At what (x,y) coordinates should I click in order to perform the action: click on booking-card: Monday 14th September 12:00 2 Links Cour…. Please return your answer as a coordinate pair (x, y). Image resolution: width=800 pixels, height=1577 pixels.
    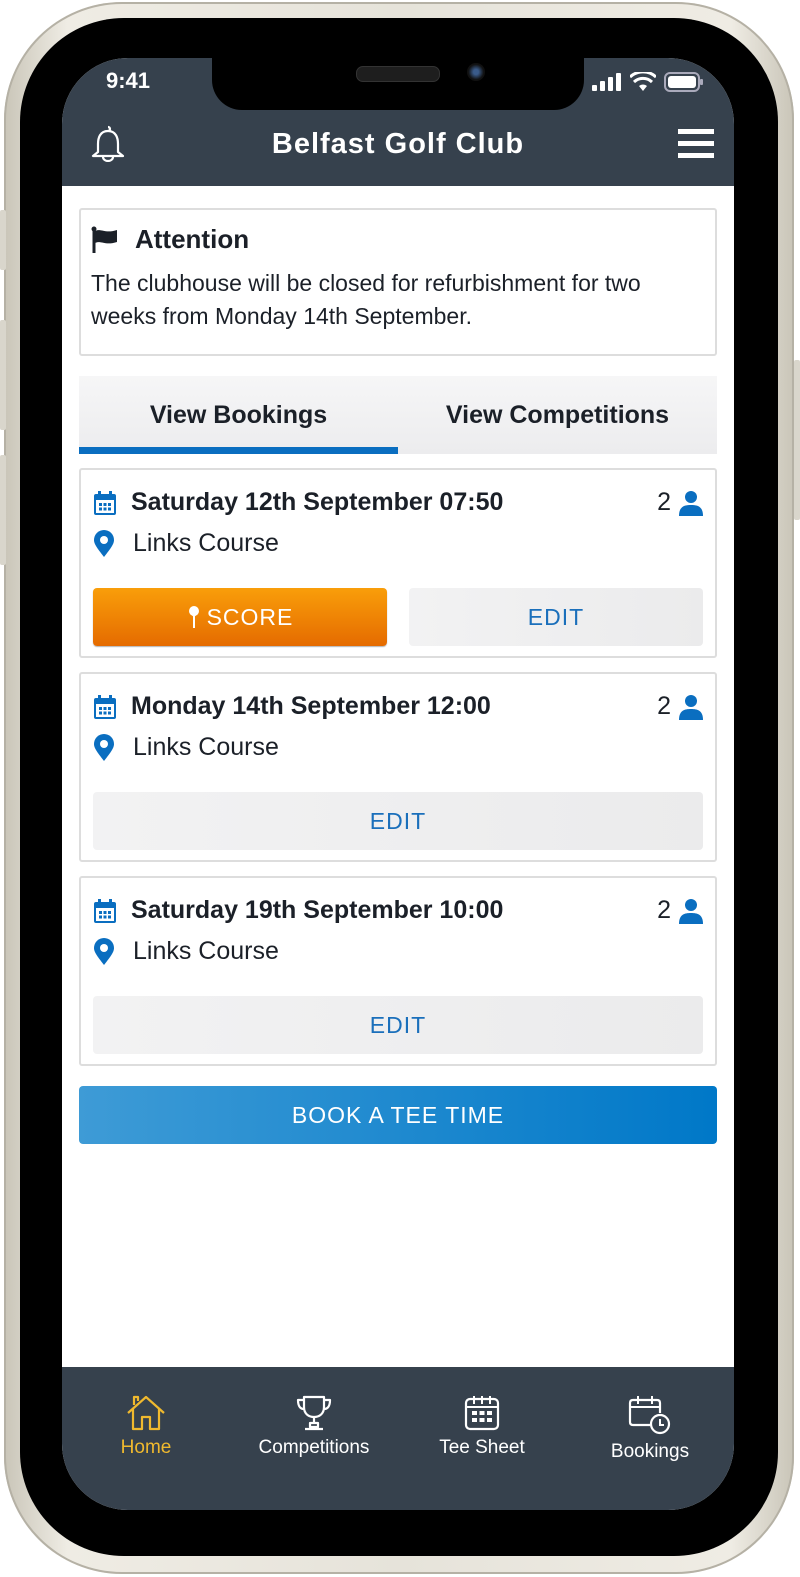
    Looking at the image, I should click on (398, 767).